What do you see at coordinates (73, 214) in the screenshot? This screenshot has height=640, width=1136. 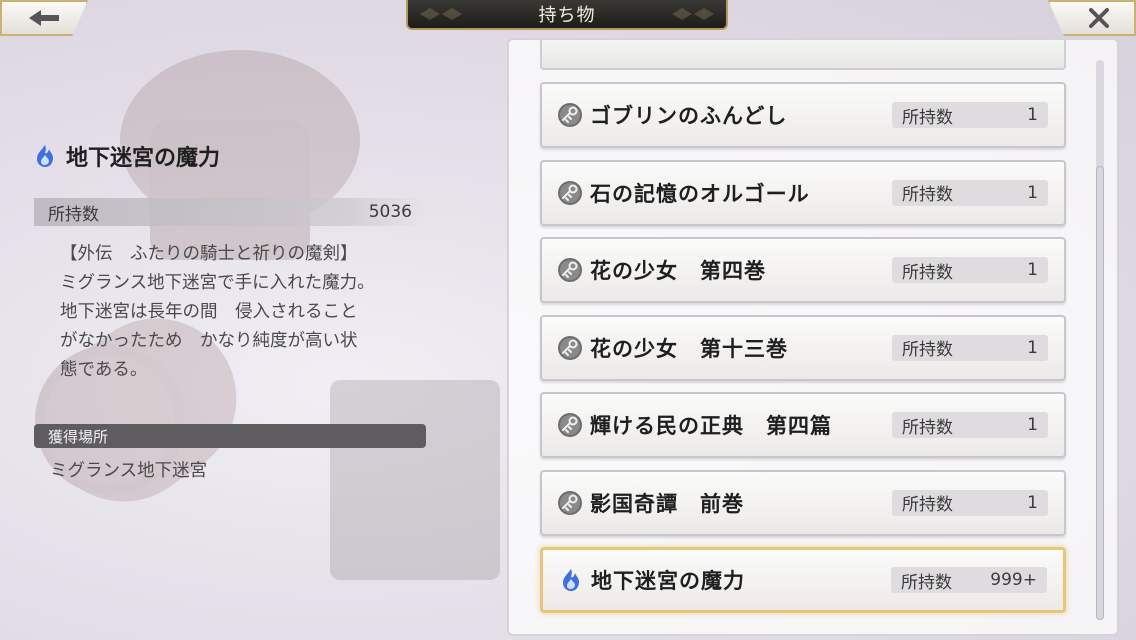 I see `detail-count-label: 所持数` at bounding box center [73, 214].